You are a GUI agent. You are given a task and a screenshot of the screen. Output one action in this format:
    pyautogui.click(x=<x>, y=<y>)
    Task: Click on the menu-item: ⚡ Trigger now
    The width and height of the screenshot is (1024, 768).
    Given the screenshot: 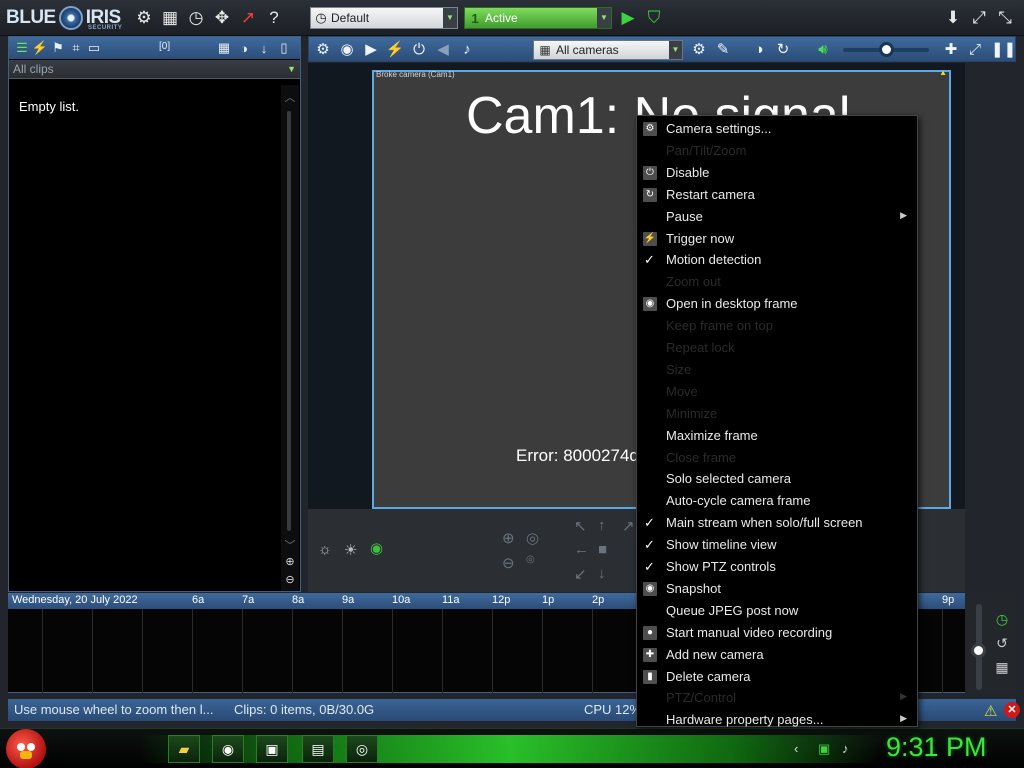 What is the action you would take?
    pyautogui.click(x=777, y=239)
    